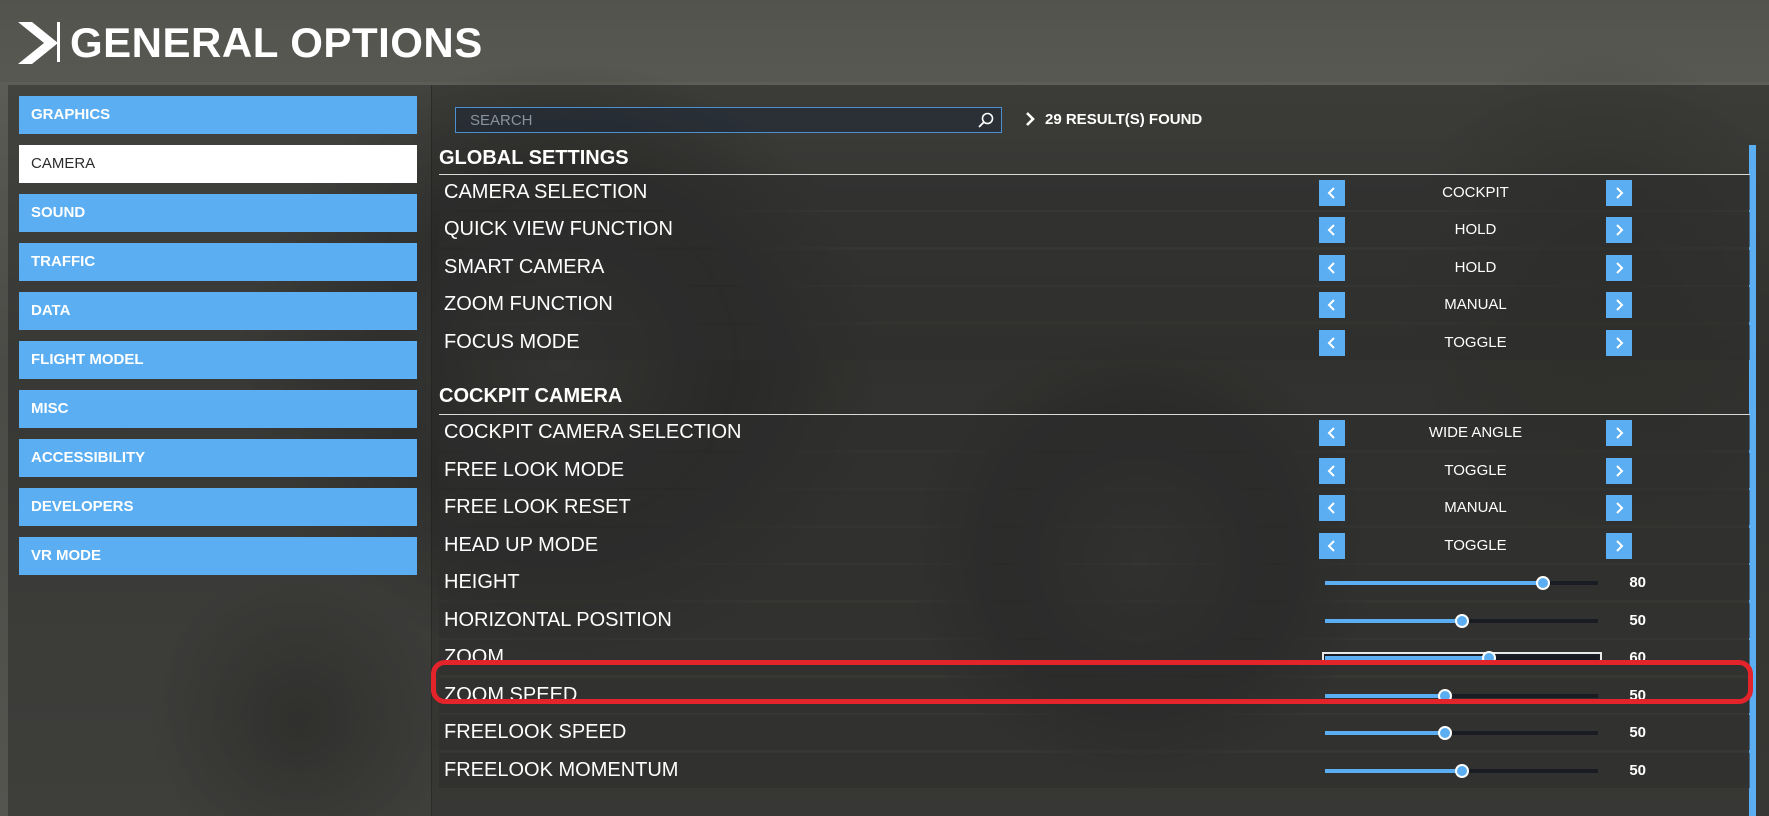 The width and height of the screenshot is (1769, 816). What do you see at coordinates (218, 311) in the screenshot?
I see `sidebar-item-data: DATA` at bounding box center [218, 311].